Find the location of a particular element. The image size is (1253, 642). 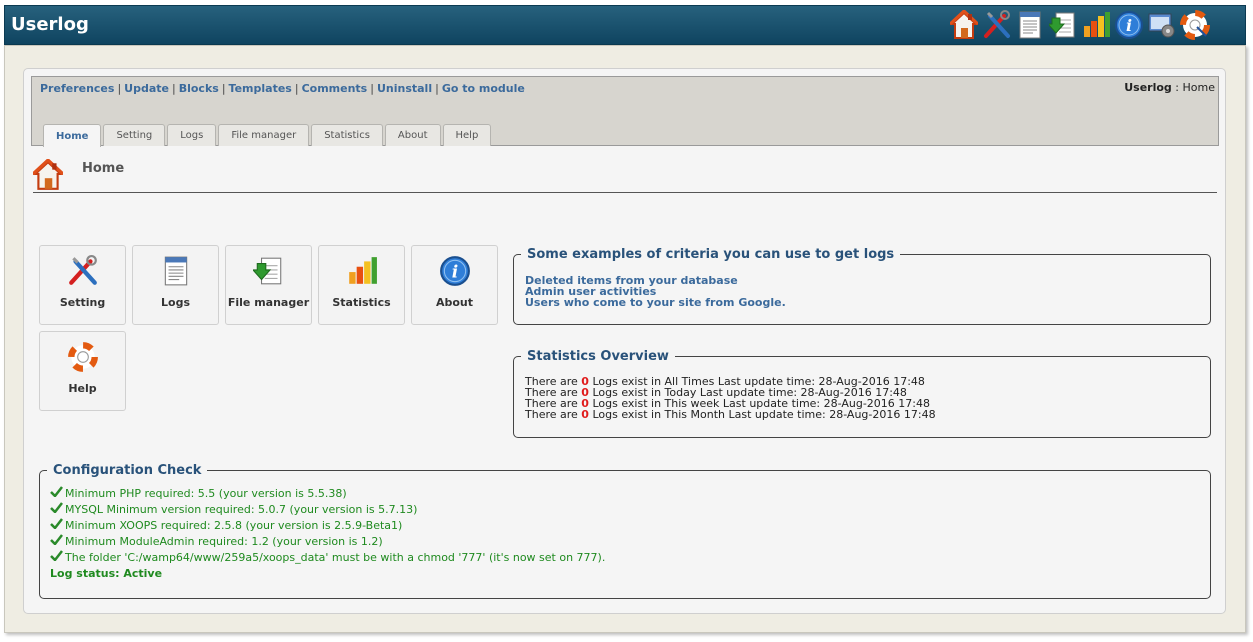

configuration-legend: Configuration Check is located at coordinates (127, 470).